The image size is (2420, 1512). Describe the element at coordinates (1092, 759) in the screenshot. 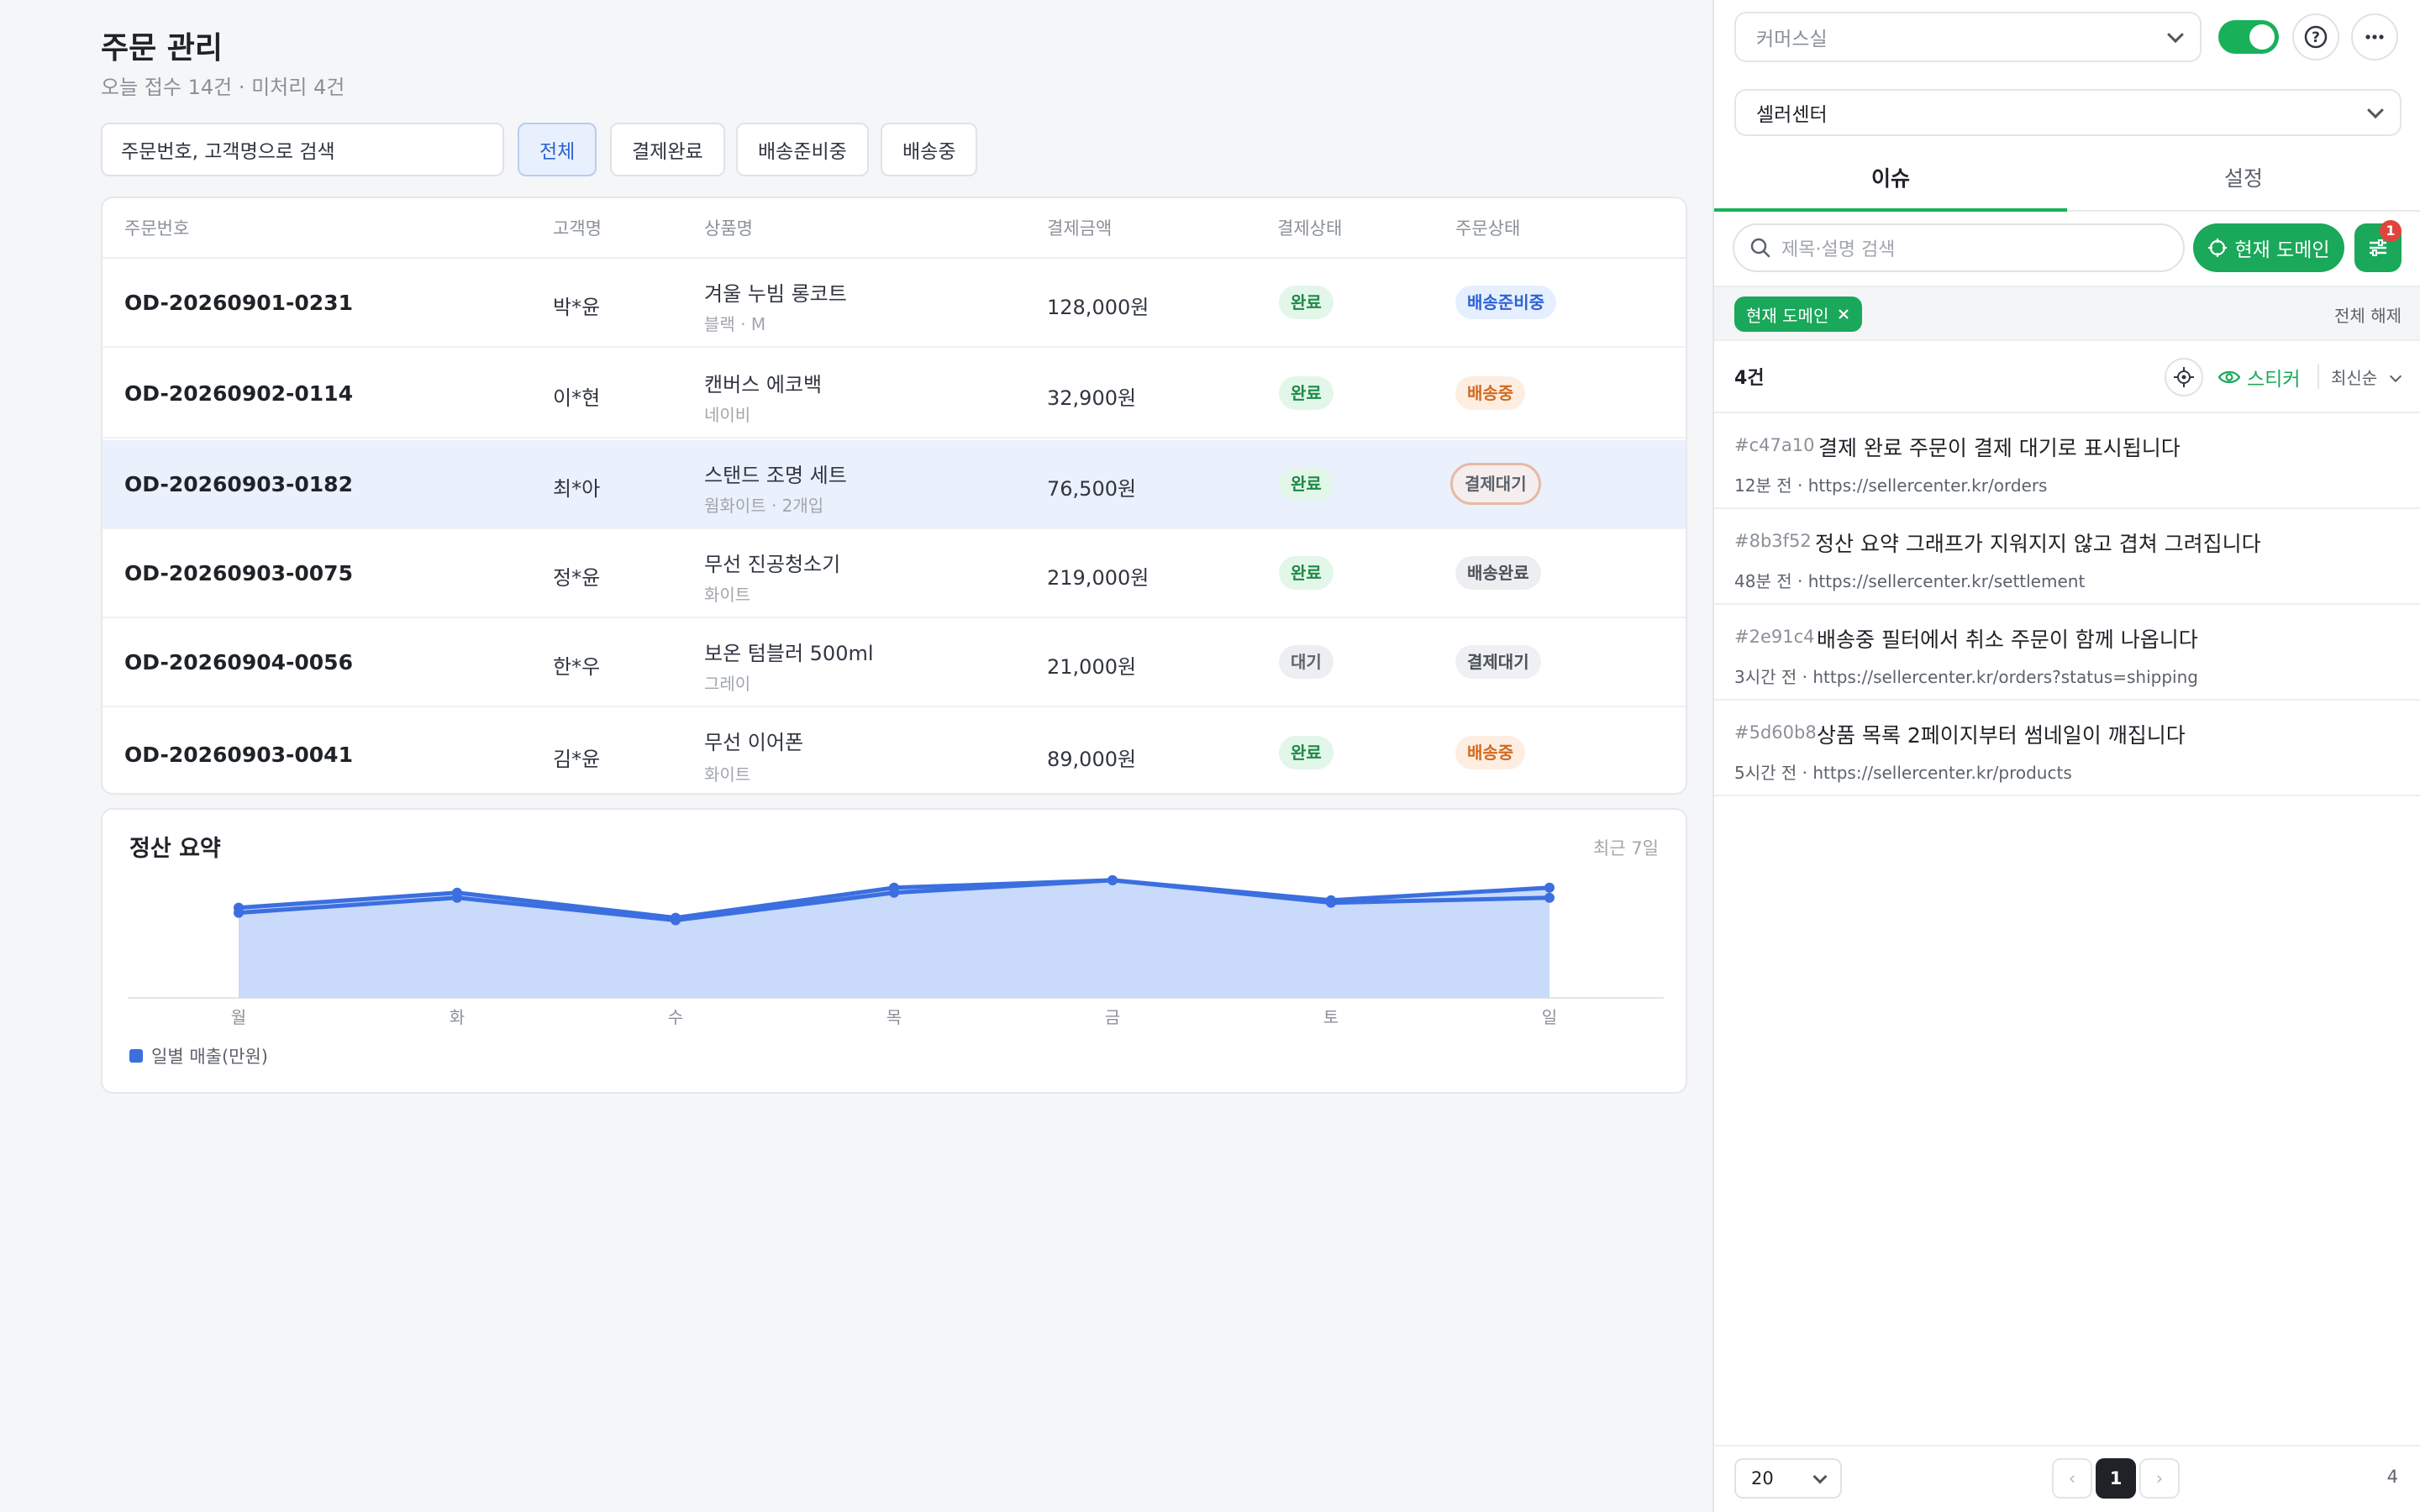

I see `payment-amount: 89,000원` at that location.